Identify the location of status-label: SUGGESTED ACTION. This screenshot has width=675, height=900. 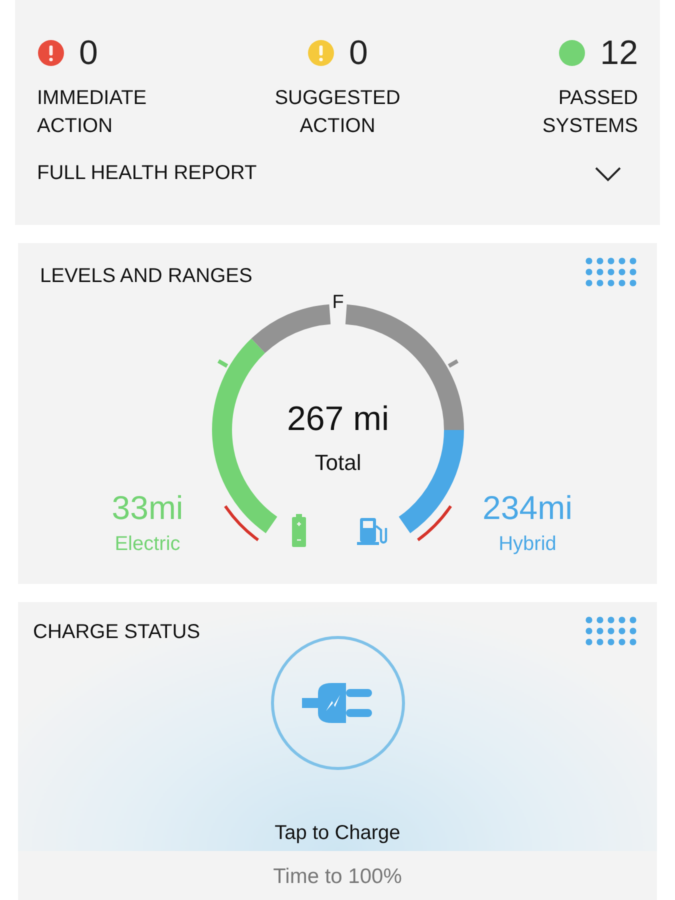
(338, 112).